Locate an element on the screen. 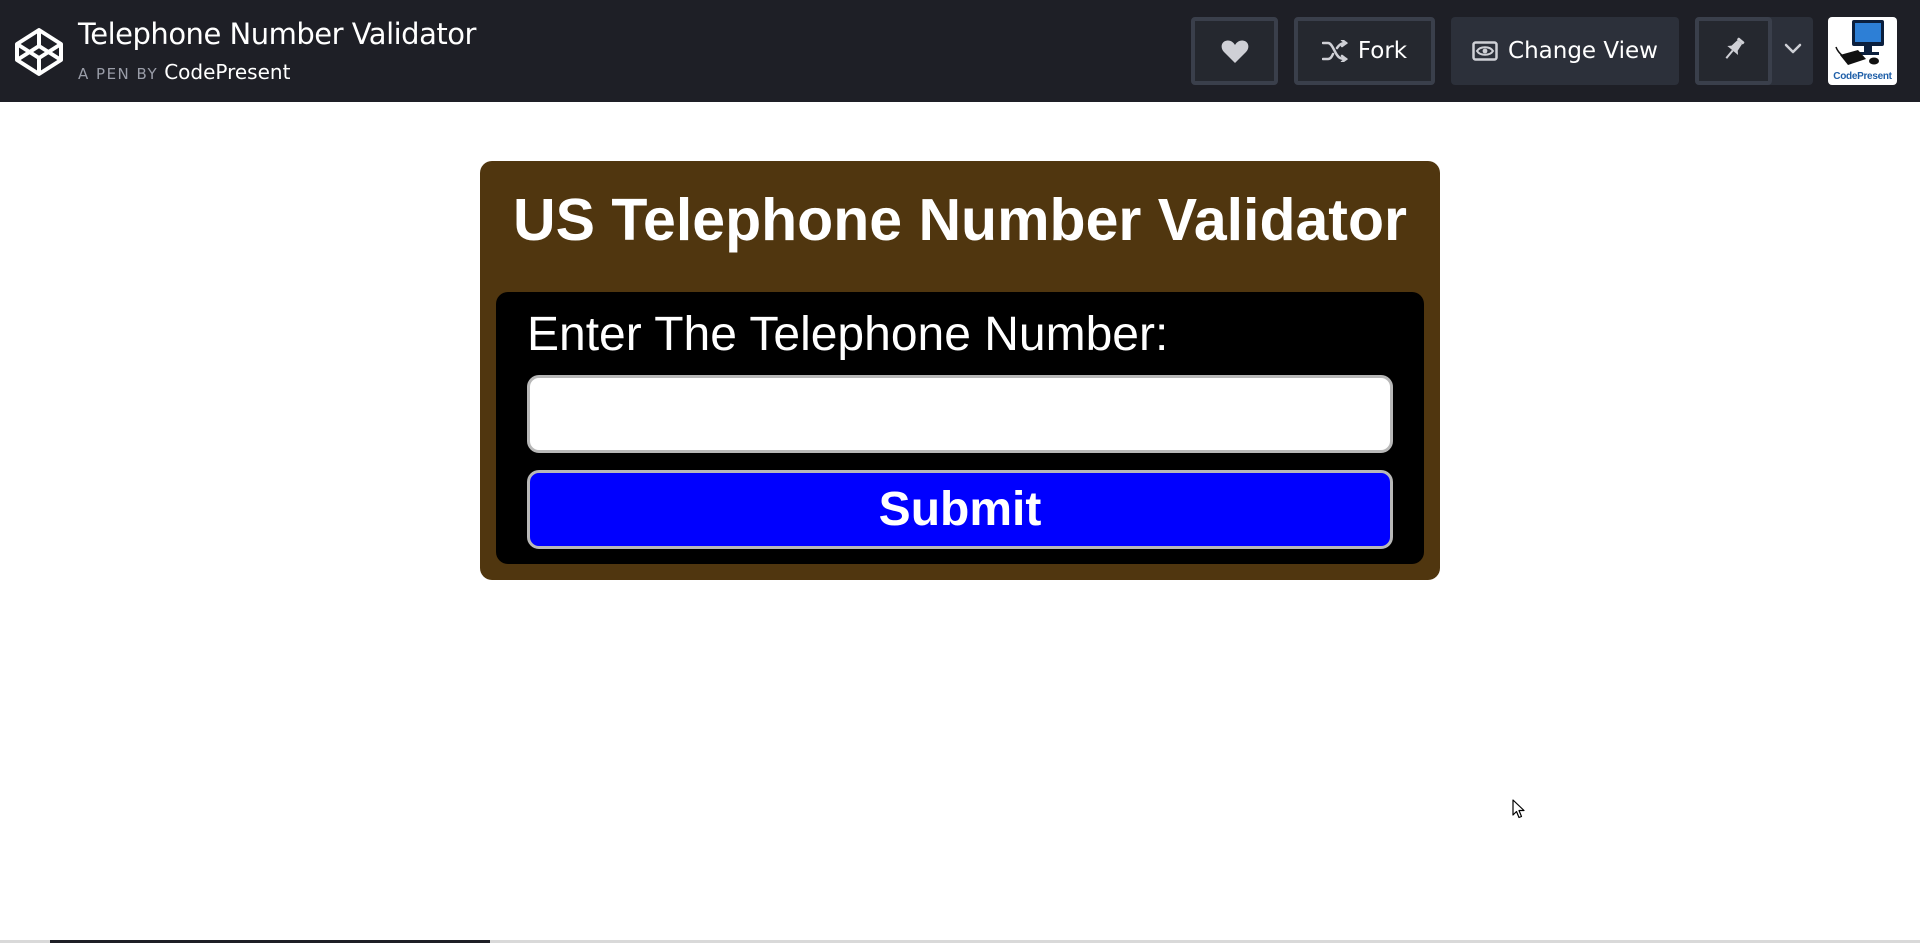 The width and height of the screenshot is (1920, 943). pin-button is located at coordinates (1733, 51).